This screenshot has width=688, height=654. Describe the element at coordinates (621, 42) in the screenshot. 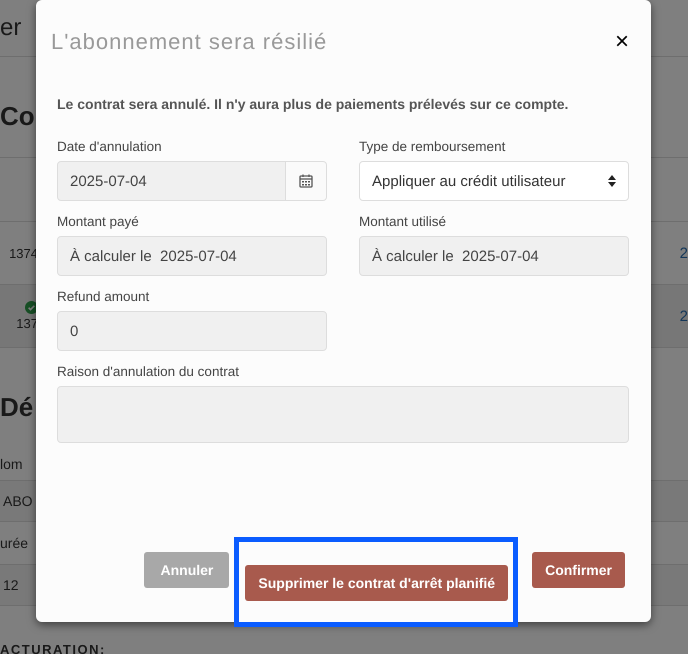

I see `close-button: ×` at that location.